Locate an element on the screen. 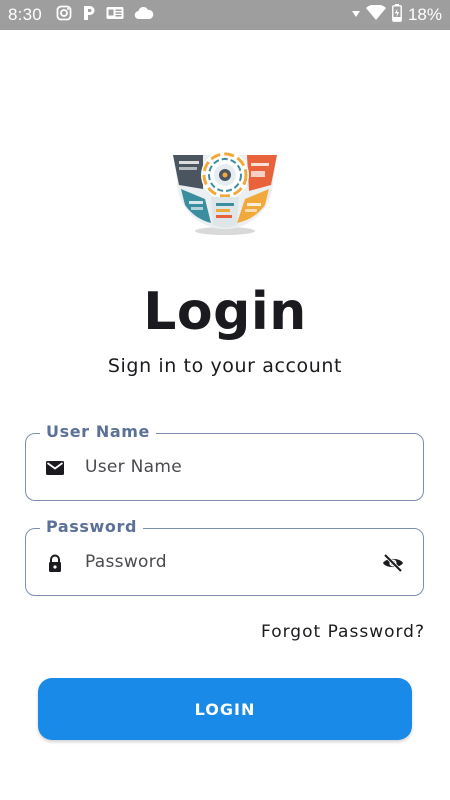  system-icons: 18% is located at coordinates (396, 15).